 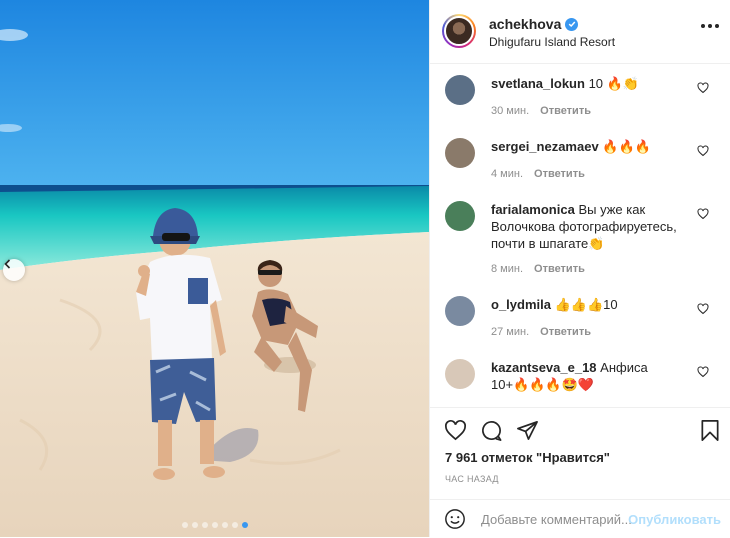 What do you see at coordinates (674, 519) in the screenshot?
I see `publish-button: Опубликовать` at bounding box center [674, 519].